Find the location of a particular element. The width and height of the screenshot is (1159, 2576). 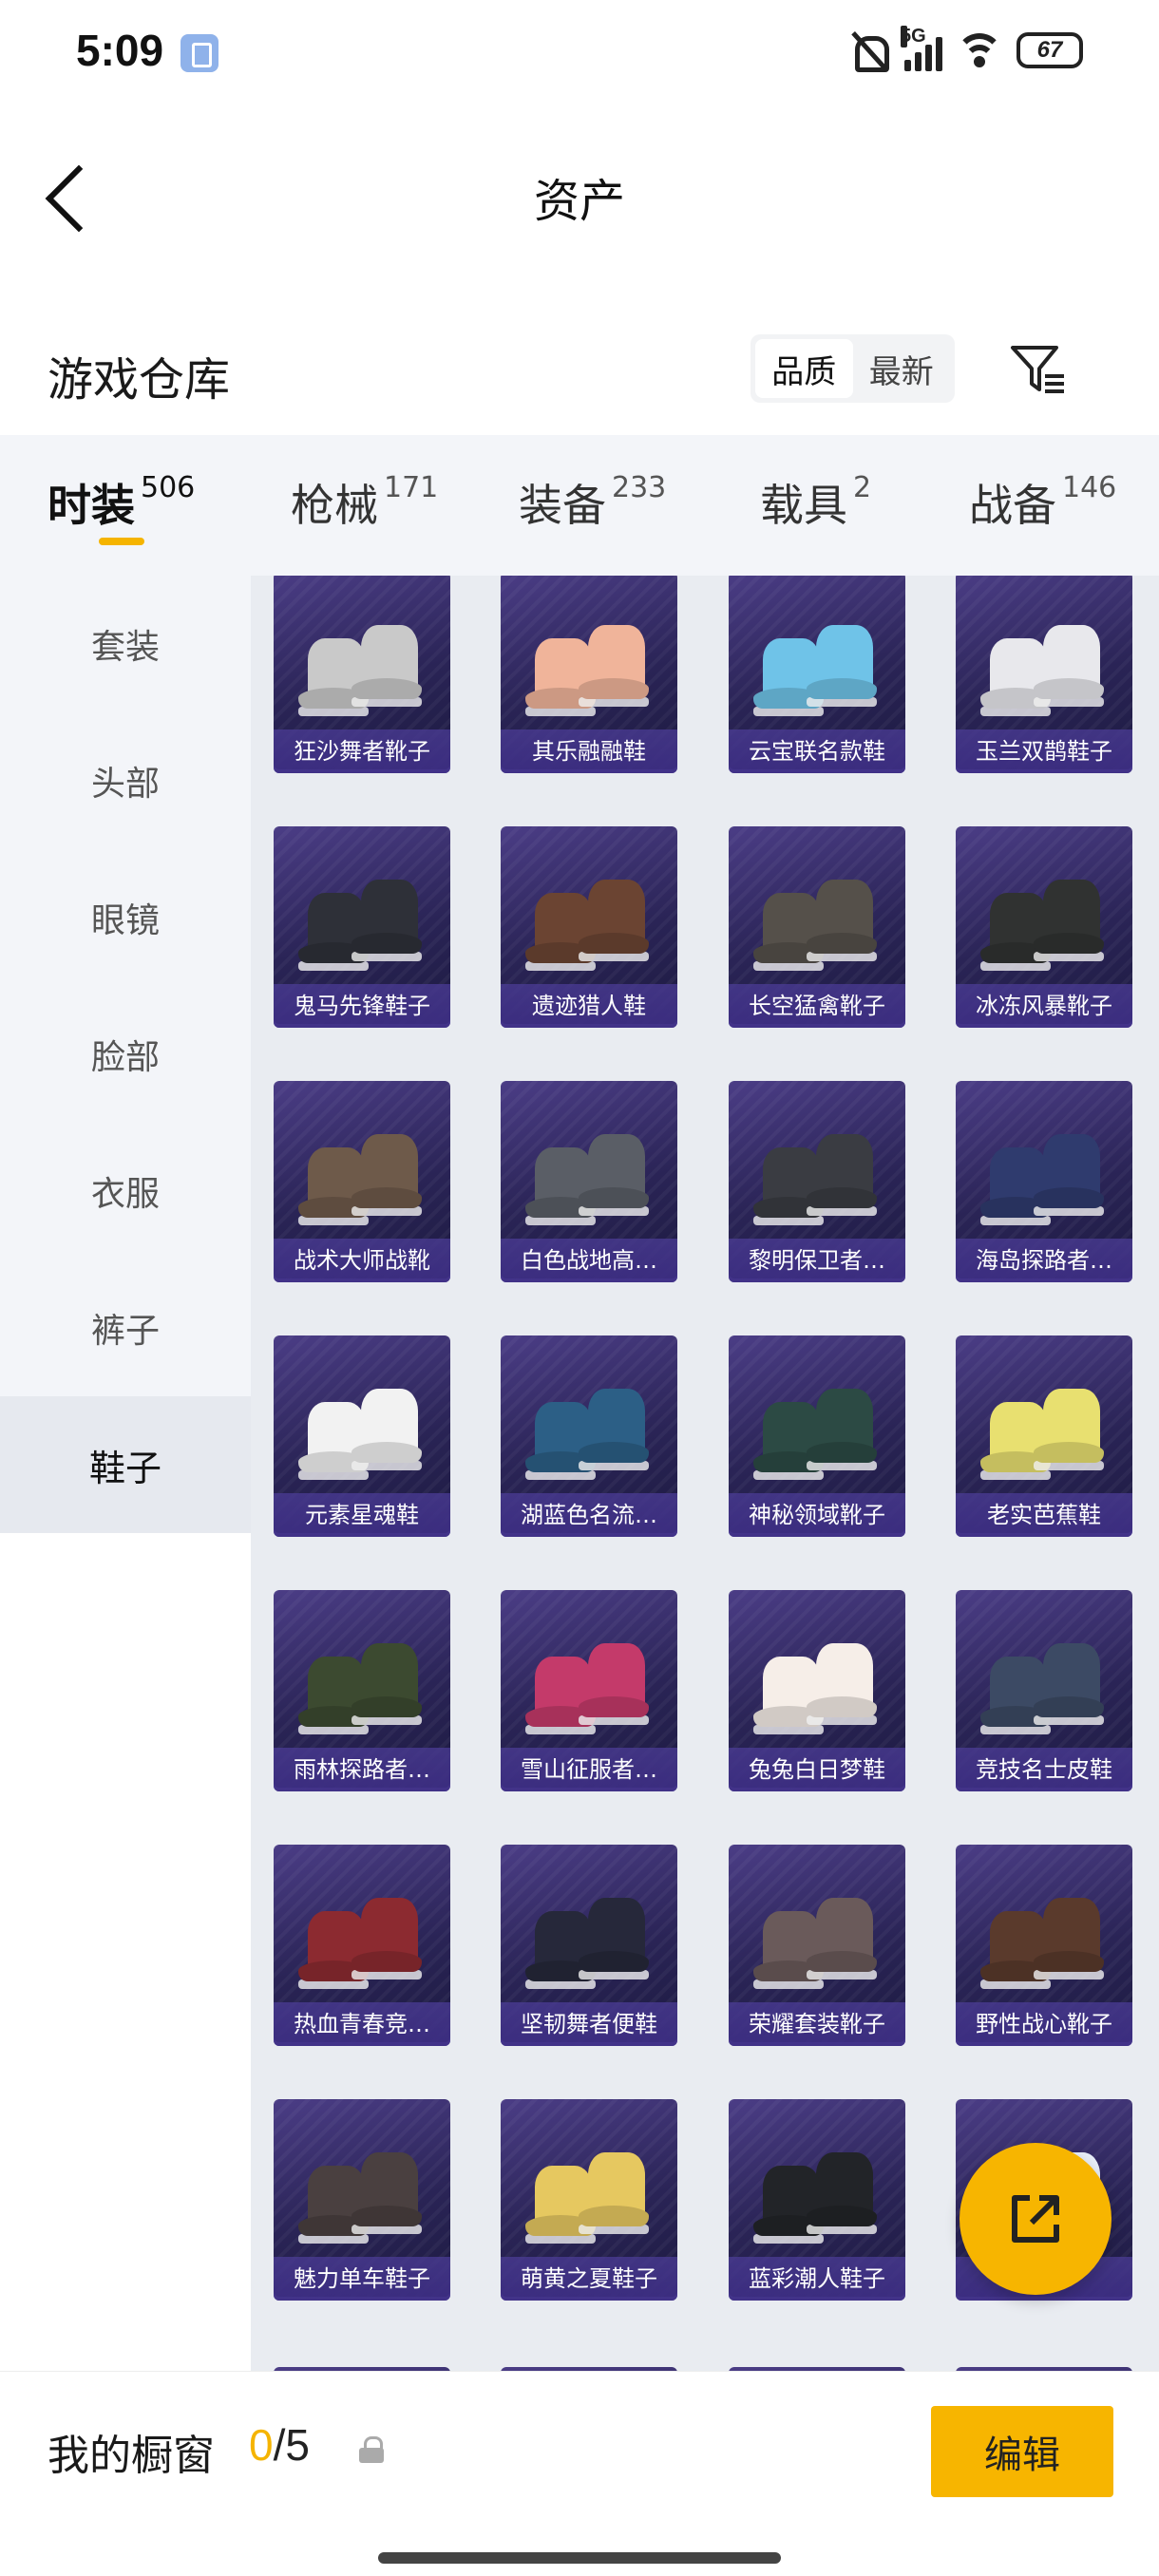

sidebar-background is located at coordinates (125, 1952).